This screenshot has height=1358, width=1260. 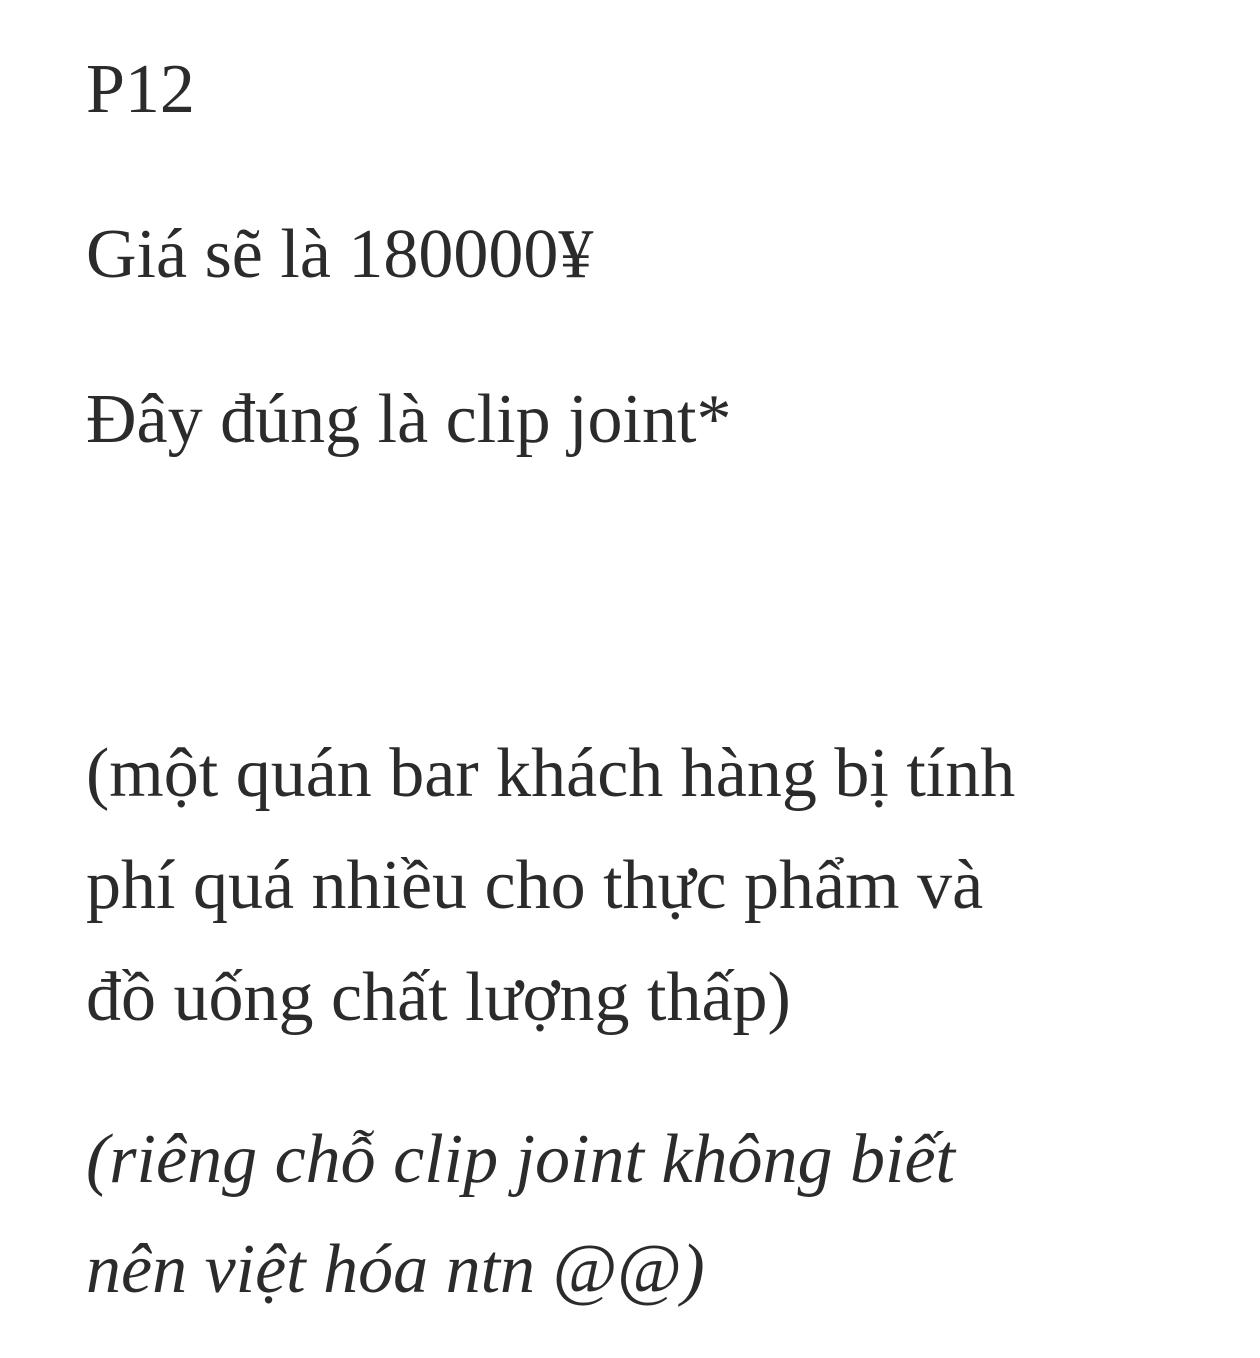 What do you see at coordinates (140, 89) in the screenshot?
I see `page-label: P12` at bounding box center [140, 89].